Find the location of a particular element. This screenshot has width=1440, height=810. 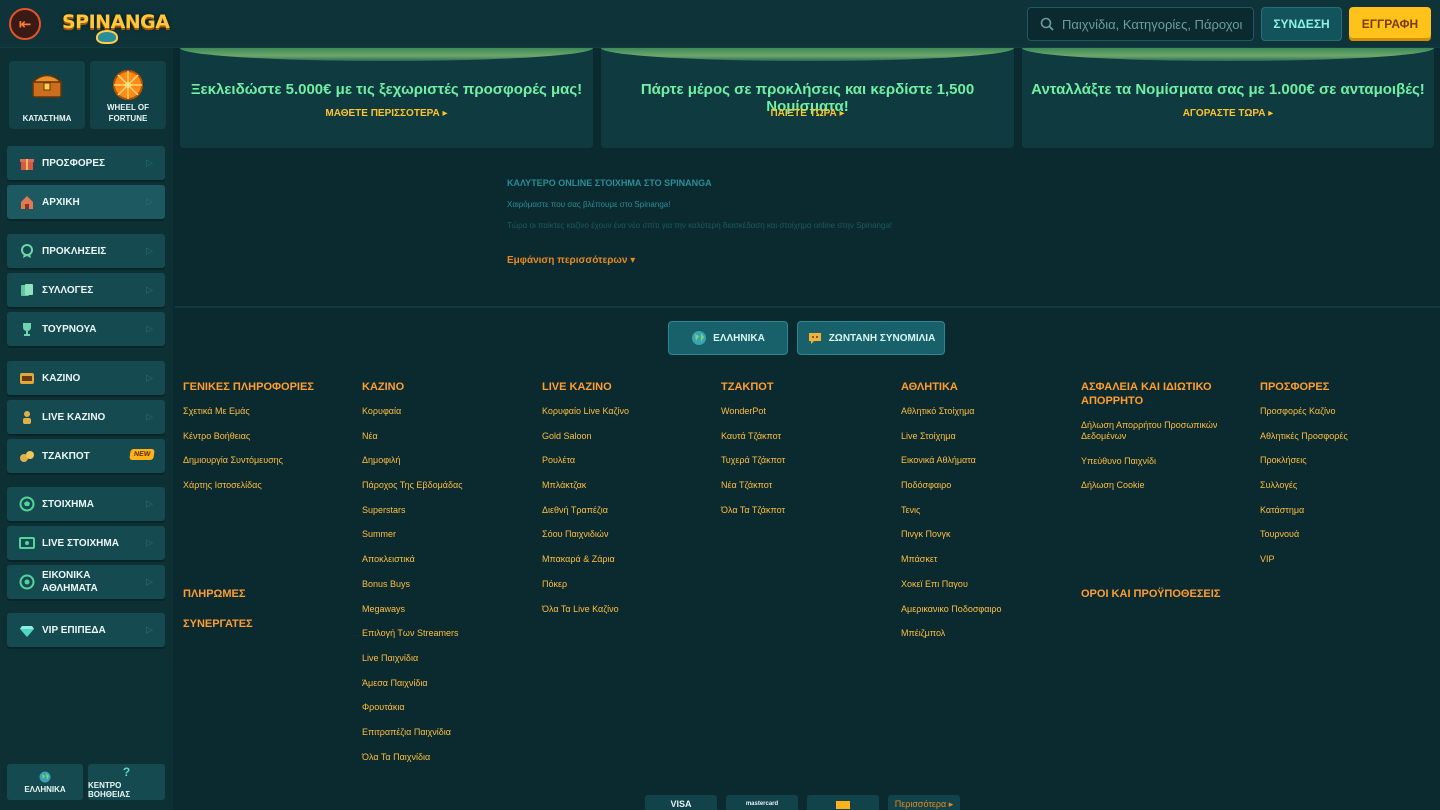

search-input is located at coordinates (1154, 24).